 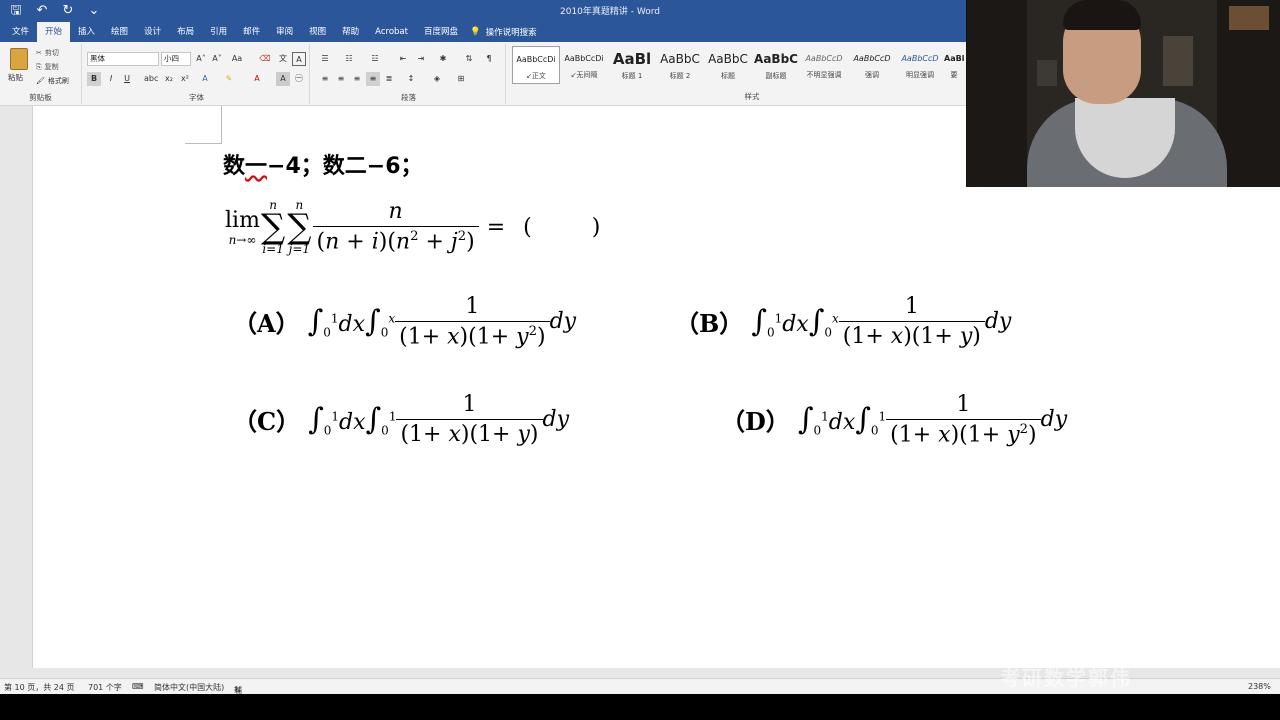 I want to click on increase-indent-icon: ⇥, so click(x=421, y=59).